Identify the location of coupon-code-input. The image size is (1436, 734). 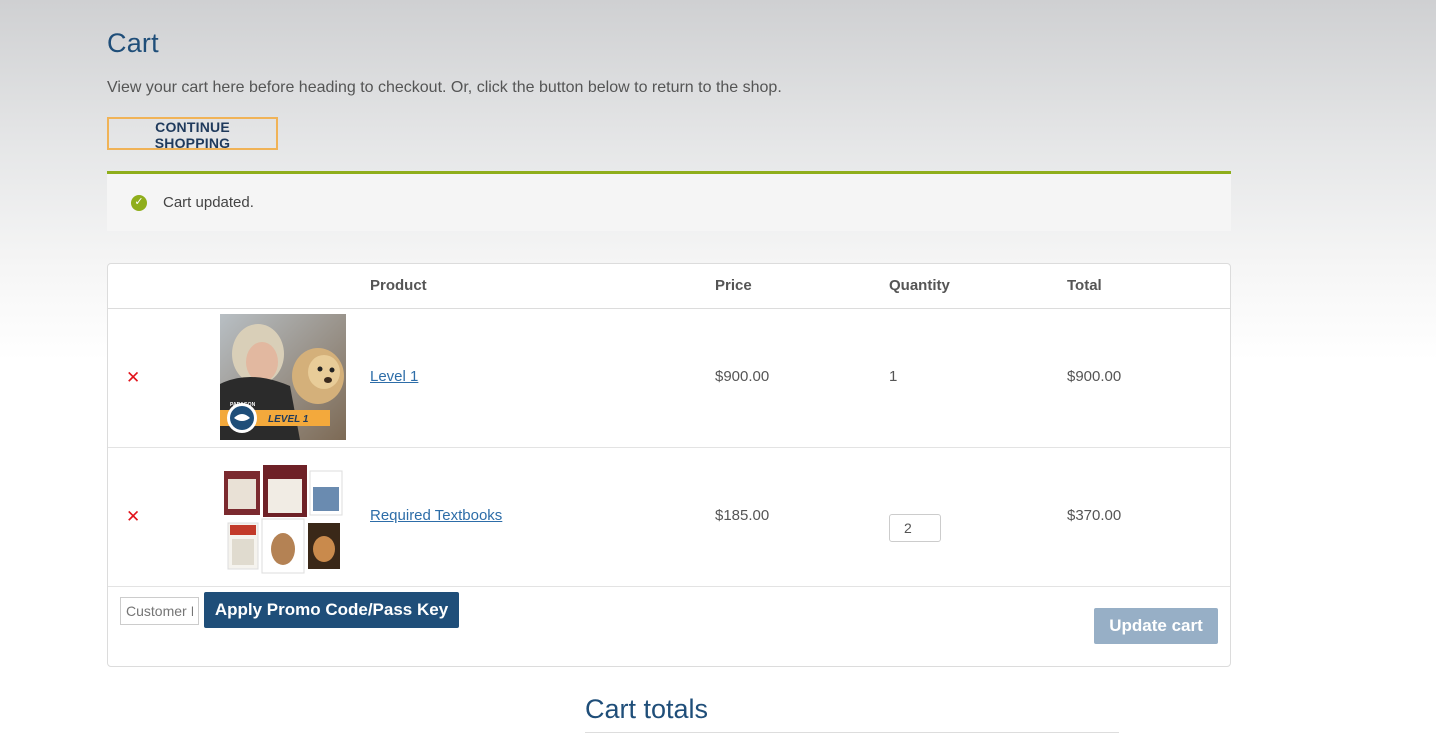
(159, 611).